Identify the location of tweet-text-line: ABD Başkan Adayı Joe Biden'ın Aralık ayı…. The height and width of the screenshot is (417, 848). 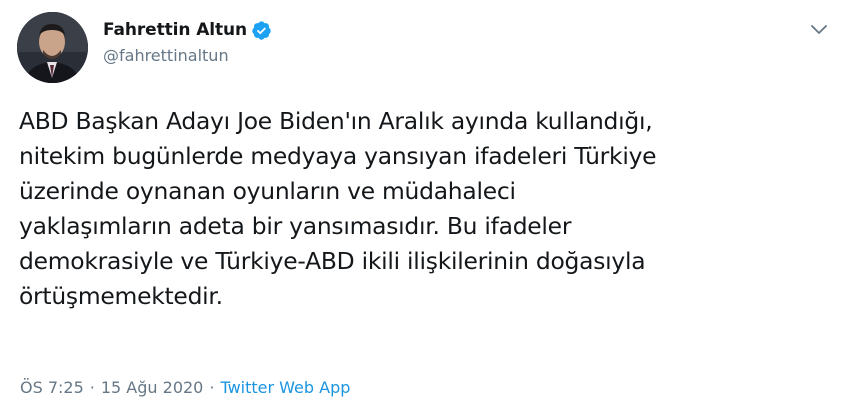
(336, 121).